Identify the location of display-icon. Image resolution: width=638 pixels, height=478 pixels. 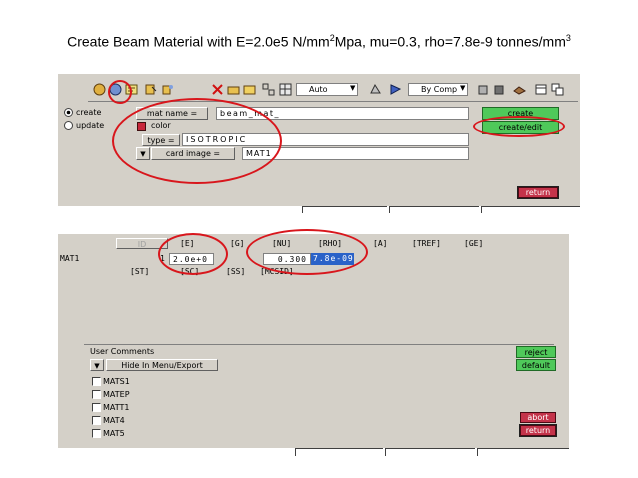
(375, 89).